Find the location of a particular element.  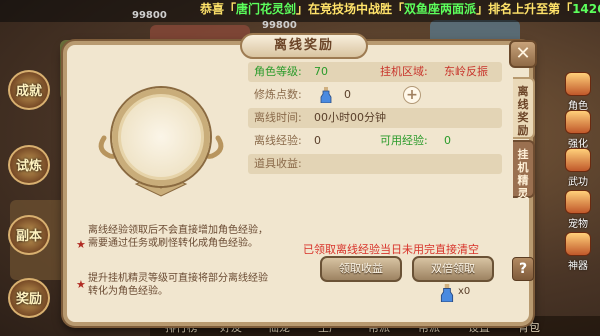

add-points-button: + is located at coordinates (412, 95).